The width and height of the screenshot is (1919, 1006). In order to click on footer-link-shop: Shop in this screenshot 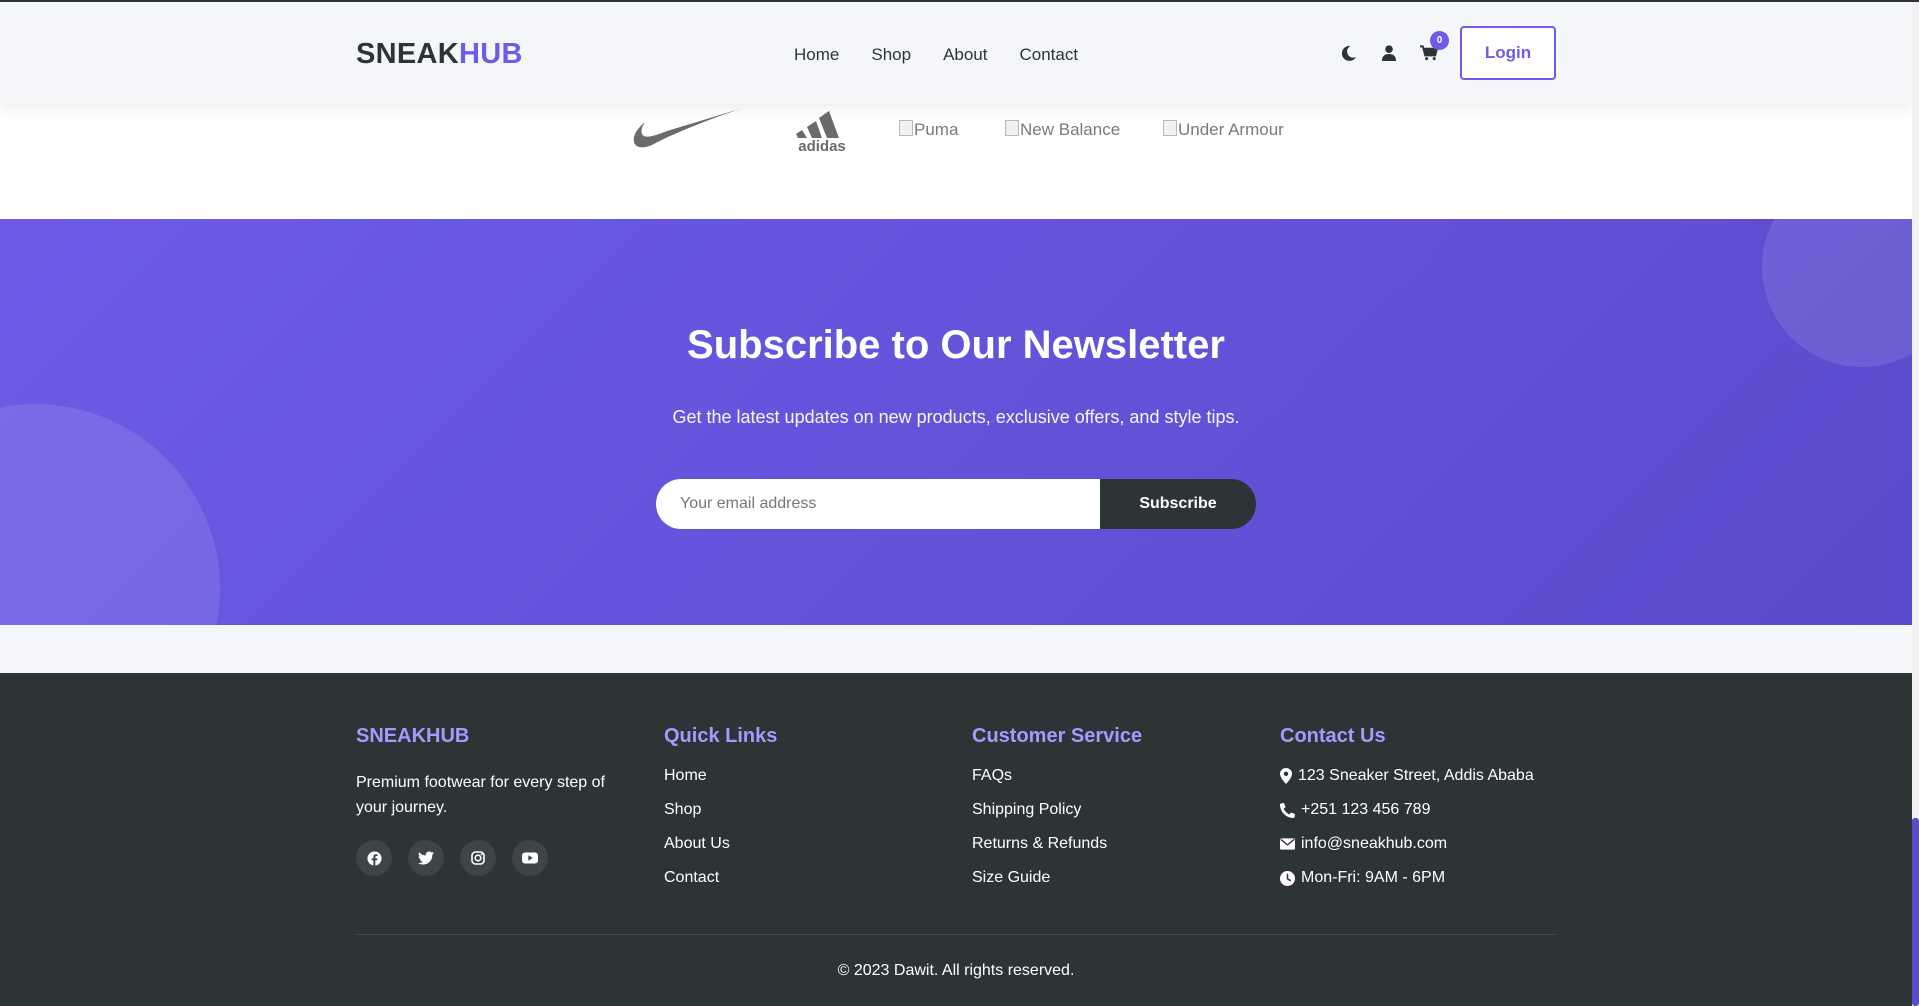, I will do `click(720, 810)`.